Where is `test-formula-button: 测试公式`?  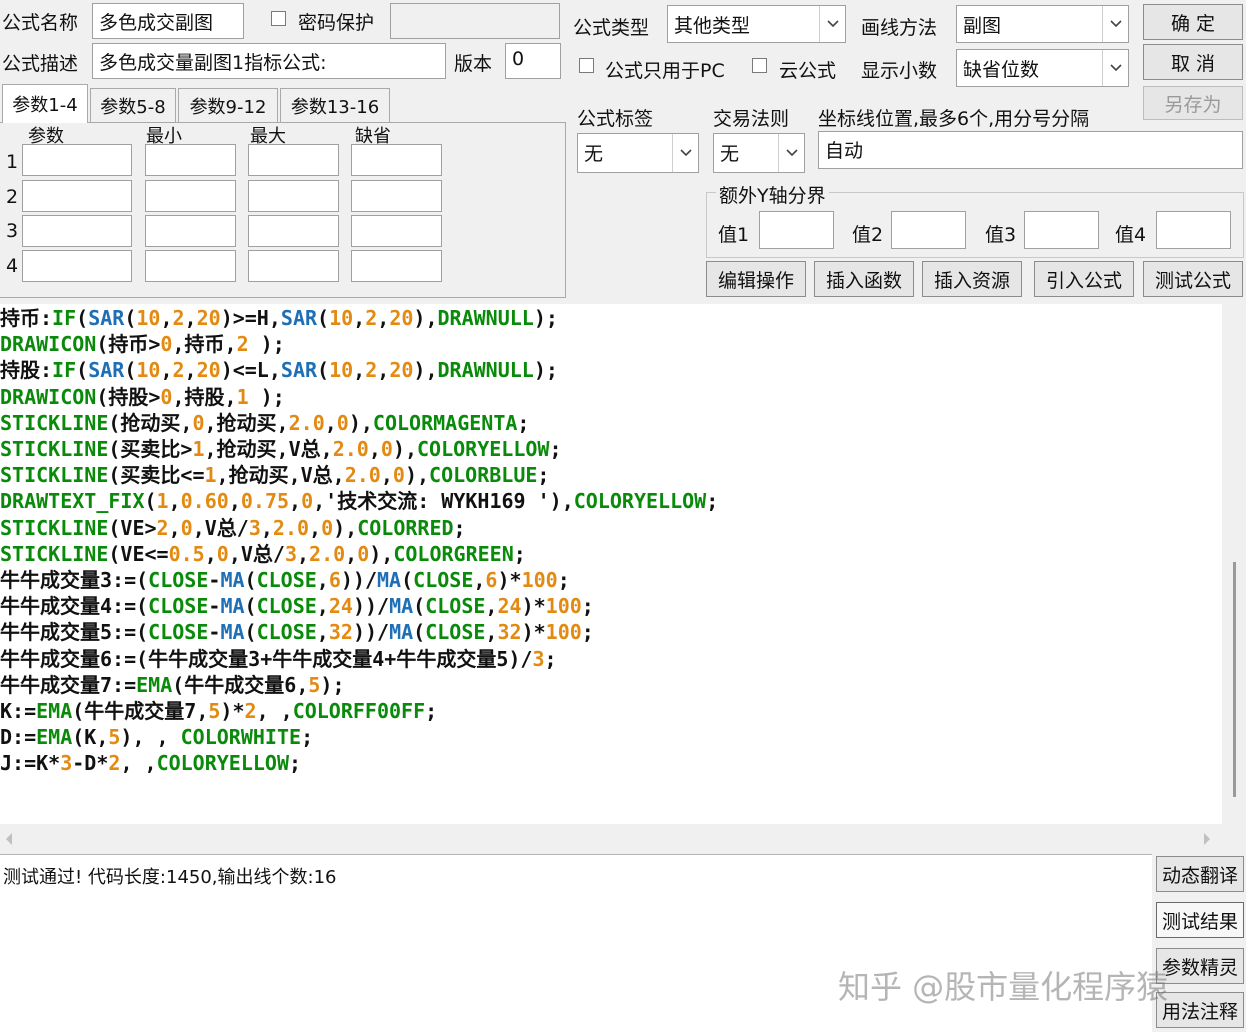 test-formula-button: 测试公式 is located at coordinates (1193, 279).